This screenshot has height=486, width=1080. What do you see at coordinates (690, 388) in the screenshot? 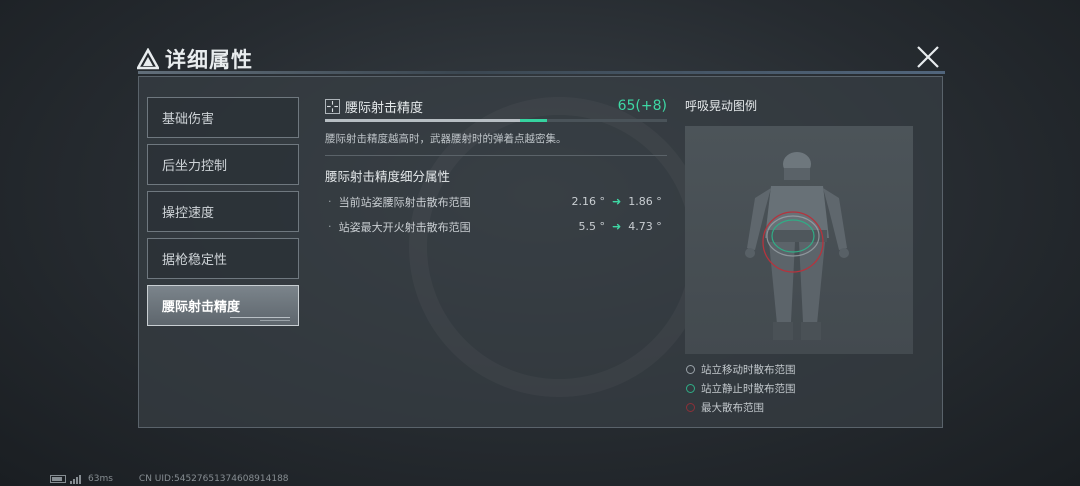
I see `legend-dot-standing` at bounding box center [690, 388].